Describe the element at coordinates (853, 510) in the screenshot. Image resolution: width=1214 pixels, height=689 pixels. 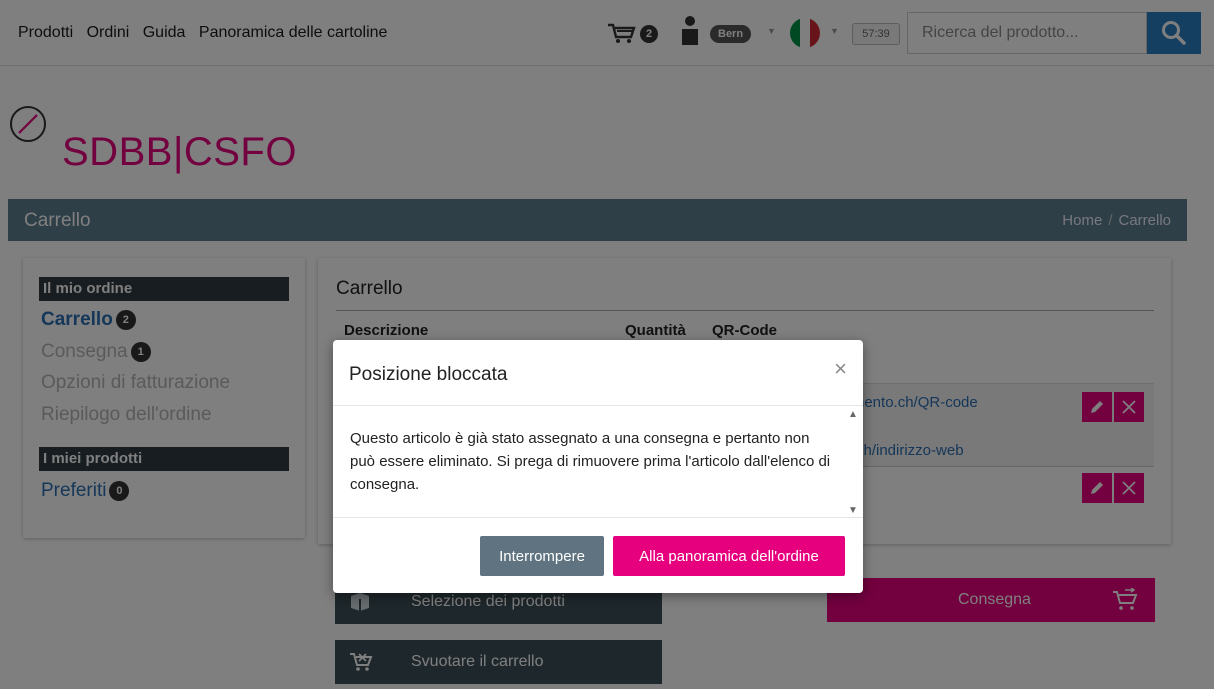
I see `chevron-down-icon: ▼` at that location.